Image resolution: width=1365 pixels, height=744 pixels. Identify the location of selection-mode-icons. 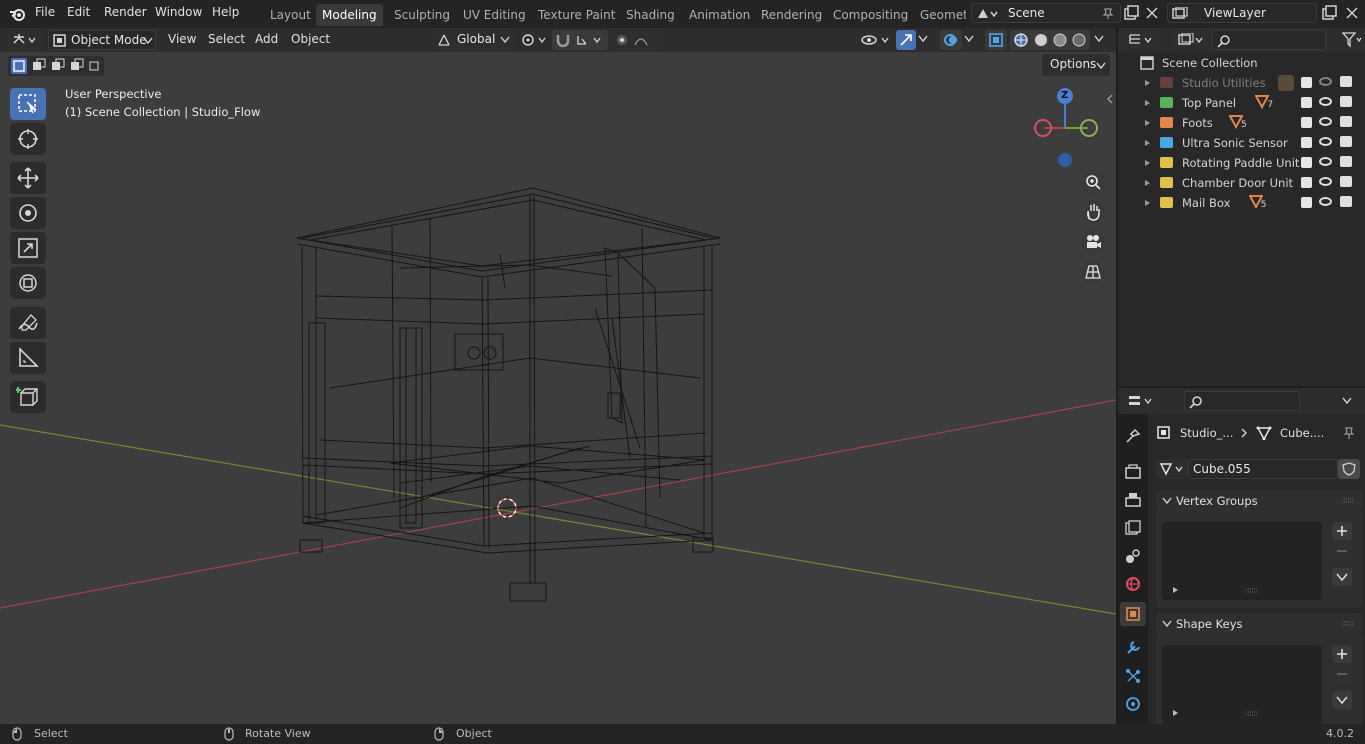
(56, 66).